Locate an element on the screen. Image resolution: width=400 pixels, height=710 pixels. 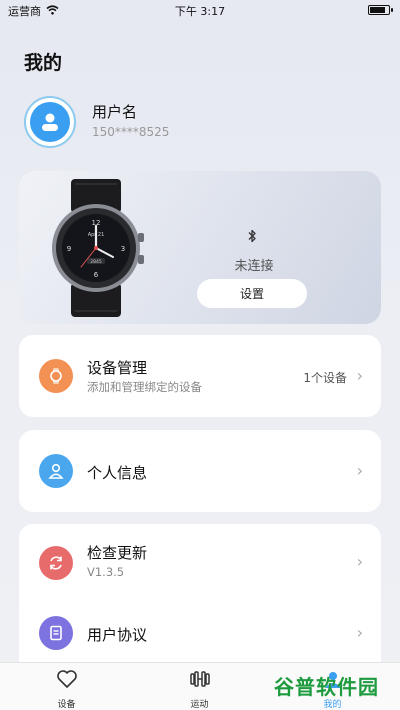
svg-text: 3 is located at coordinates (123, 249).